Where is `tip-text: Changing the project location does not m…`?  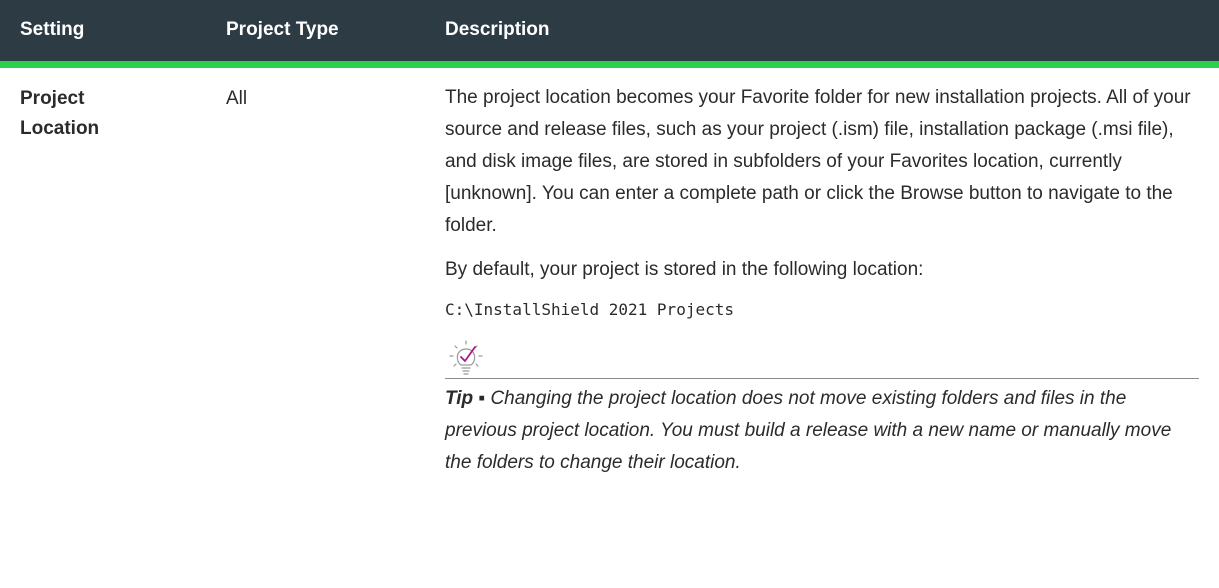 tip-text: Changing the project location does not m… is located at coordinates (808, 430).